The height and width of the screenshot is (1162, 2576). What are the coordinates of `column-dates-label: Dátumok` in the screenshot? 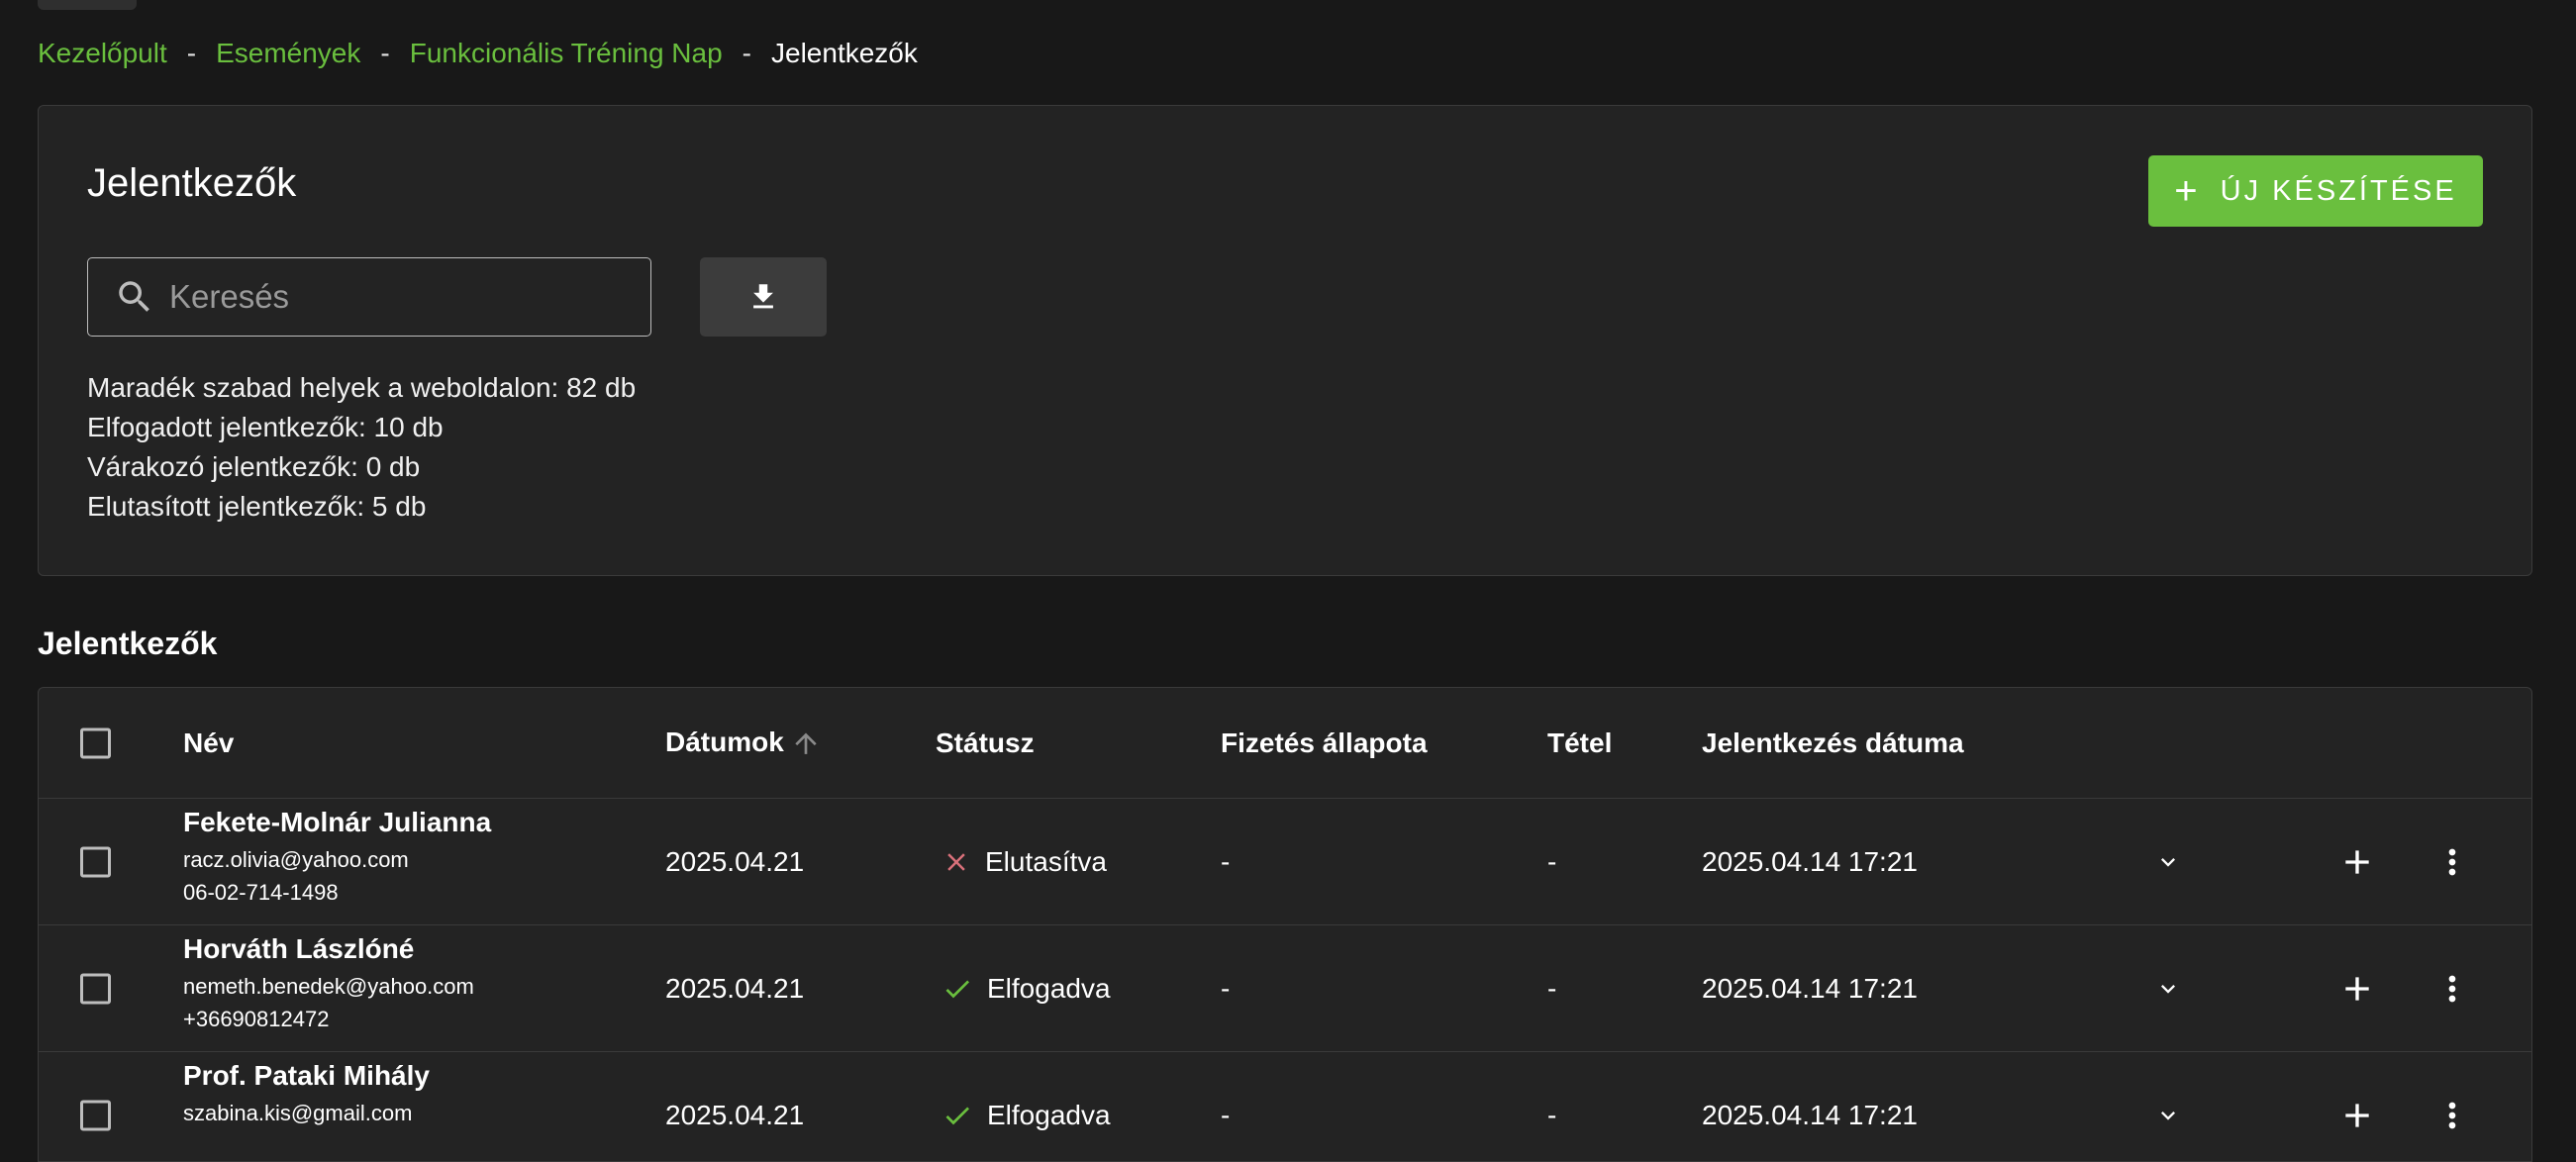 It's located at (724, 741).